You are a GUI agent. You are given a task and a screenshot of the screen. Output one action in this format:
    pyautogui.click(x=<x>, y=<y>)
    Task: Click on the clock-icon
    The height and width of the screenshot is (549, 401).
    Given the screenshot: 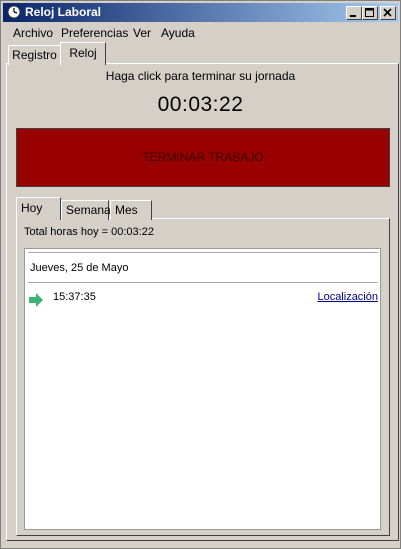 What is the action you would take?
    pyautogui.click(x=14, y=12)
    